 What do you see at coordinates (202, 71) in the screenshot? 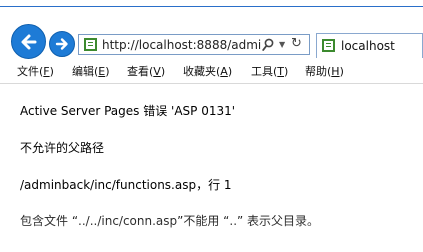
I see `menu-favorites-label: 收藏夹(` at bounding box center [202, 71].